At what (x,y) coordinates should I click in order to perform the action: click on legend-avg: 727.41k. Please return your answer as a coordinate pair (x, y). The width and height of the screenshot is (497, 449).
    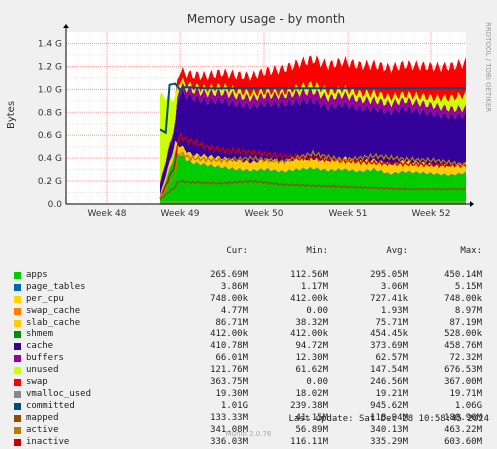
    Looking at the image, I should click on (389, 298).